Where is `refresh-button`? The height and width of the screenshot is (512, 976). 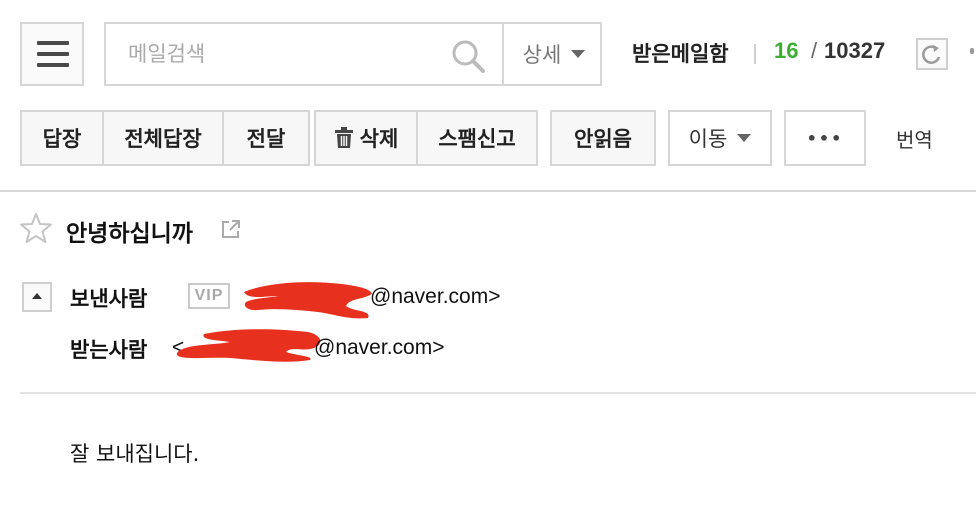 refresh-button is located at coordinates (932, 54).